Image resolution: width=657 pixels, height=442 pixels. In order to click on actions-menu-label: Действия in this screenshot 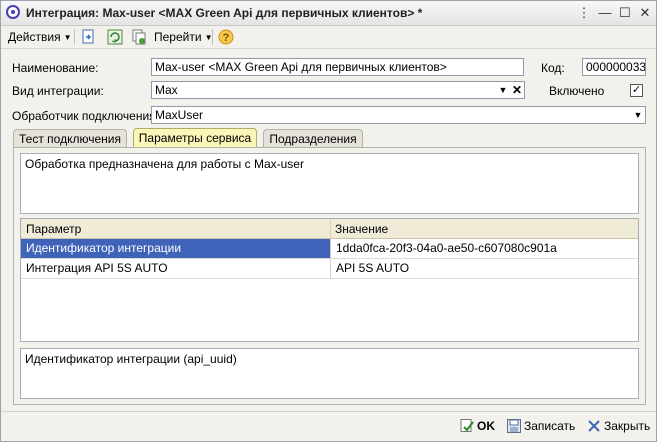, I will do `click(34, 37)`.